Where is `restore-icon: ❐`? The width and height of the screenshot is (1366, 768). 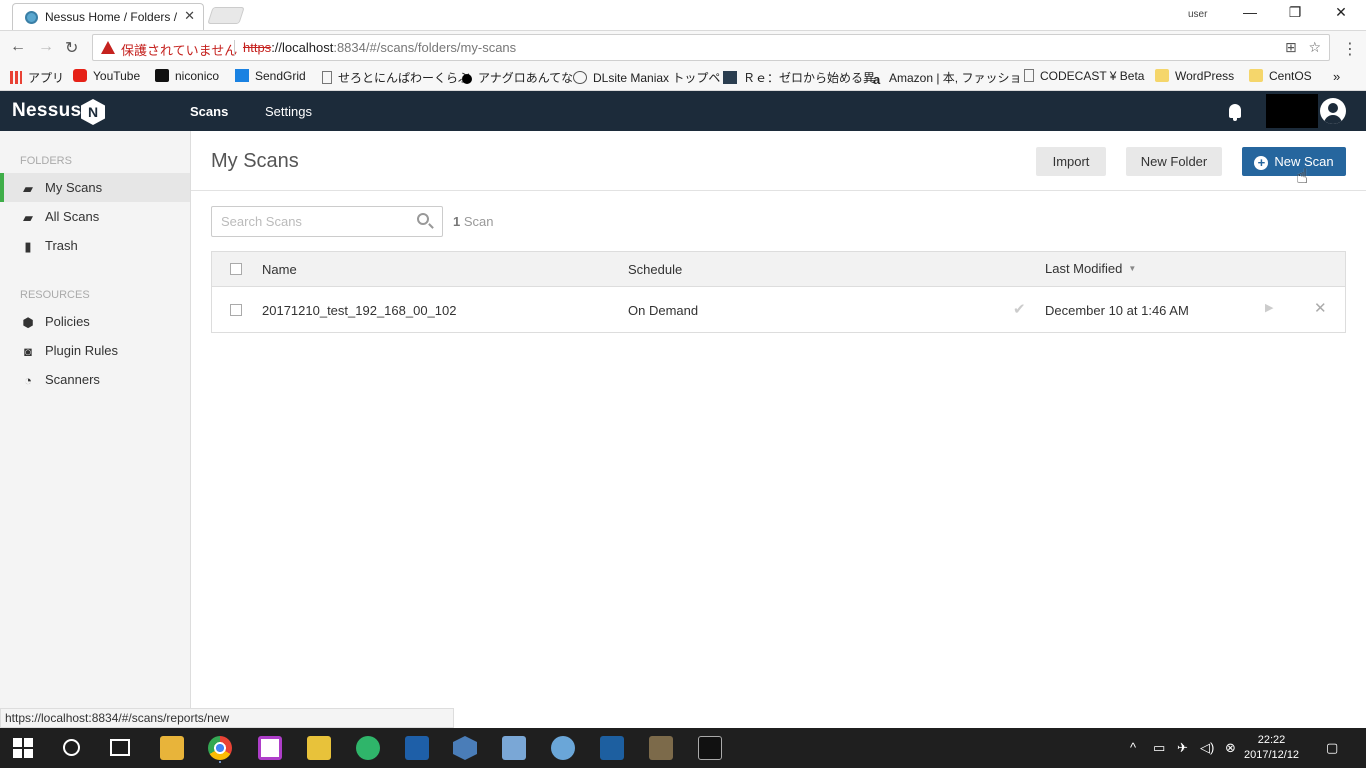 restore-icon: ❐ is located at coordinates (1295, 12).